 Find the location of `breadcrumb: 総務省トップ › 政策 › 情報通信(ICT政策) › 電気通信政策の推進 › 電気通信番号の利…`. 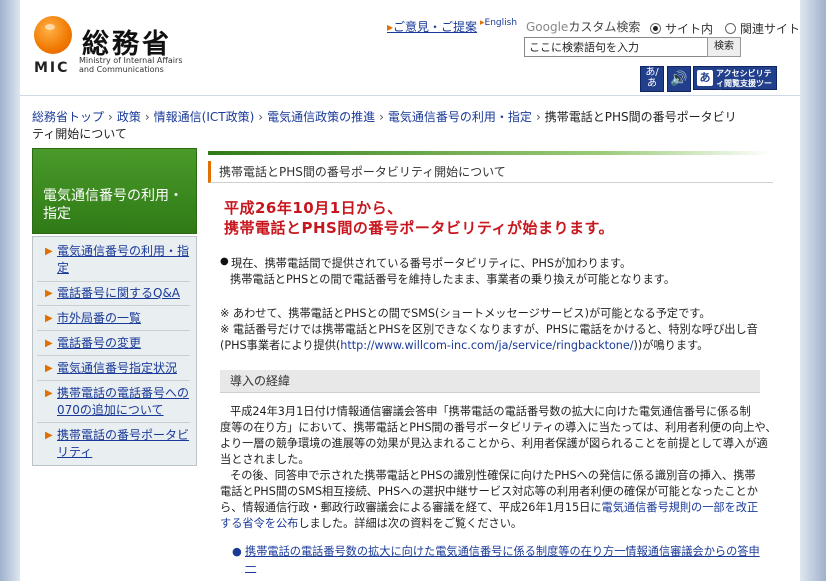

breadcrumb: 総務省トップ › 政策 › 情報通信(ICT政策) › 電気通信政策の推進 › 電気通信番号の利… is located at coordinates (388, 126).